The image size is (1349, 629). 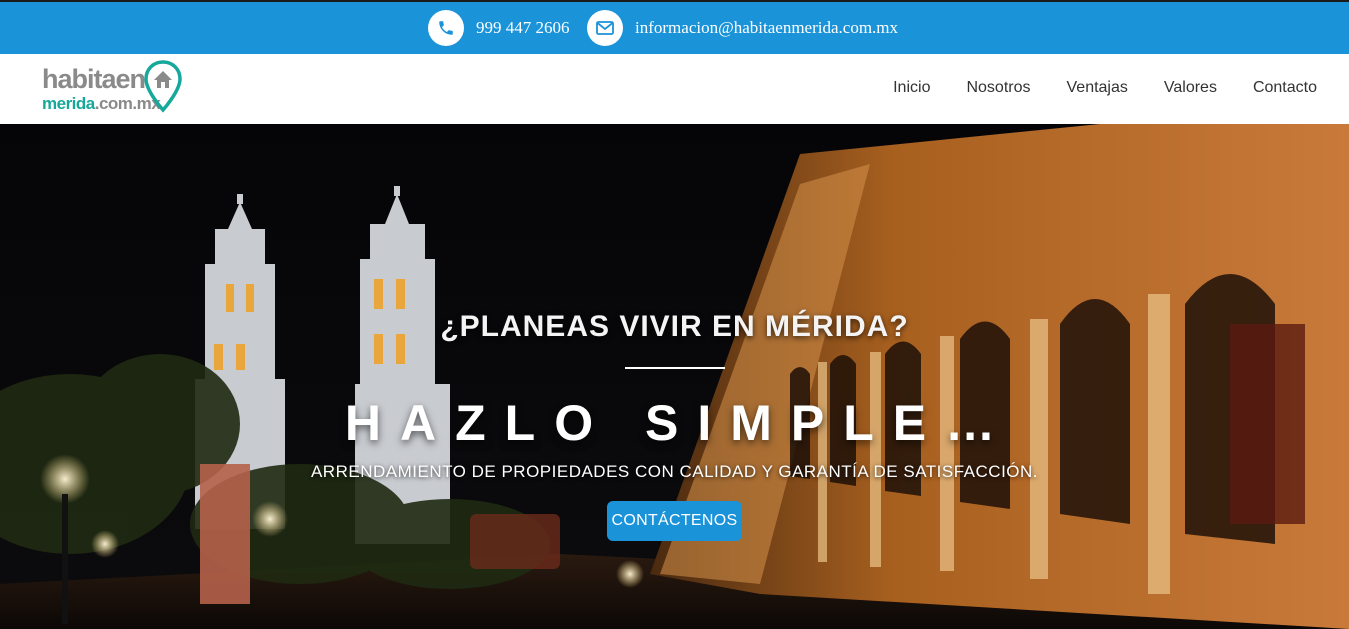 I want to click on nav-item-inicio: Inicio, so click(x=911, y=88).